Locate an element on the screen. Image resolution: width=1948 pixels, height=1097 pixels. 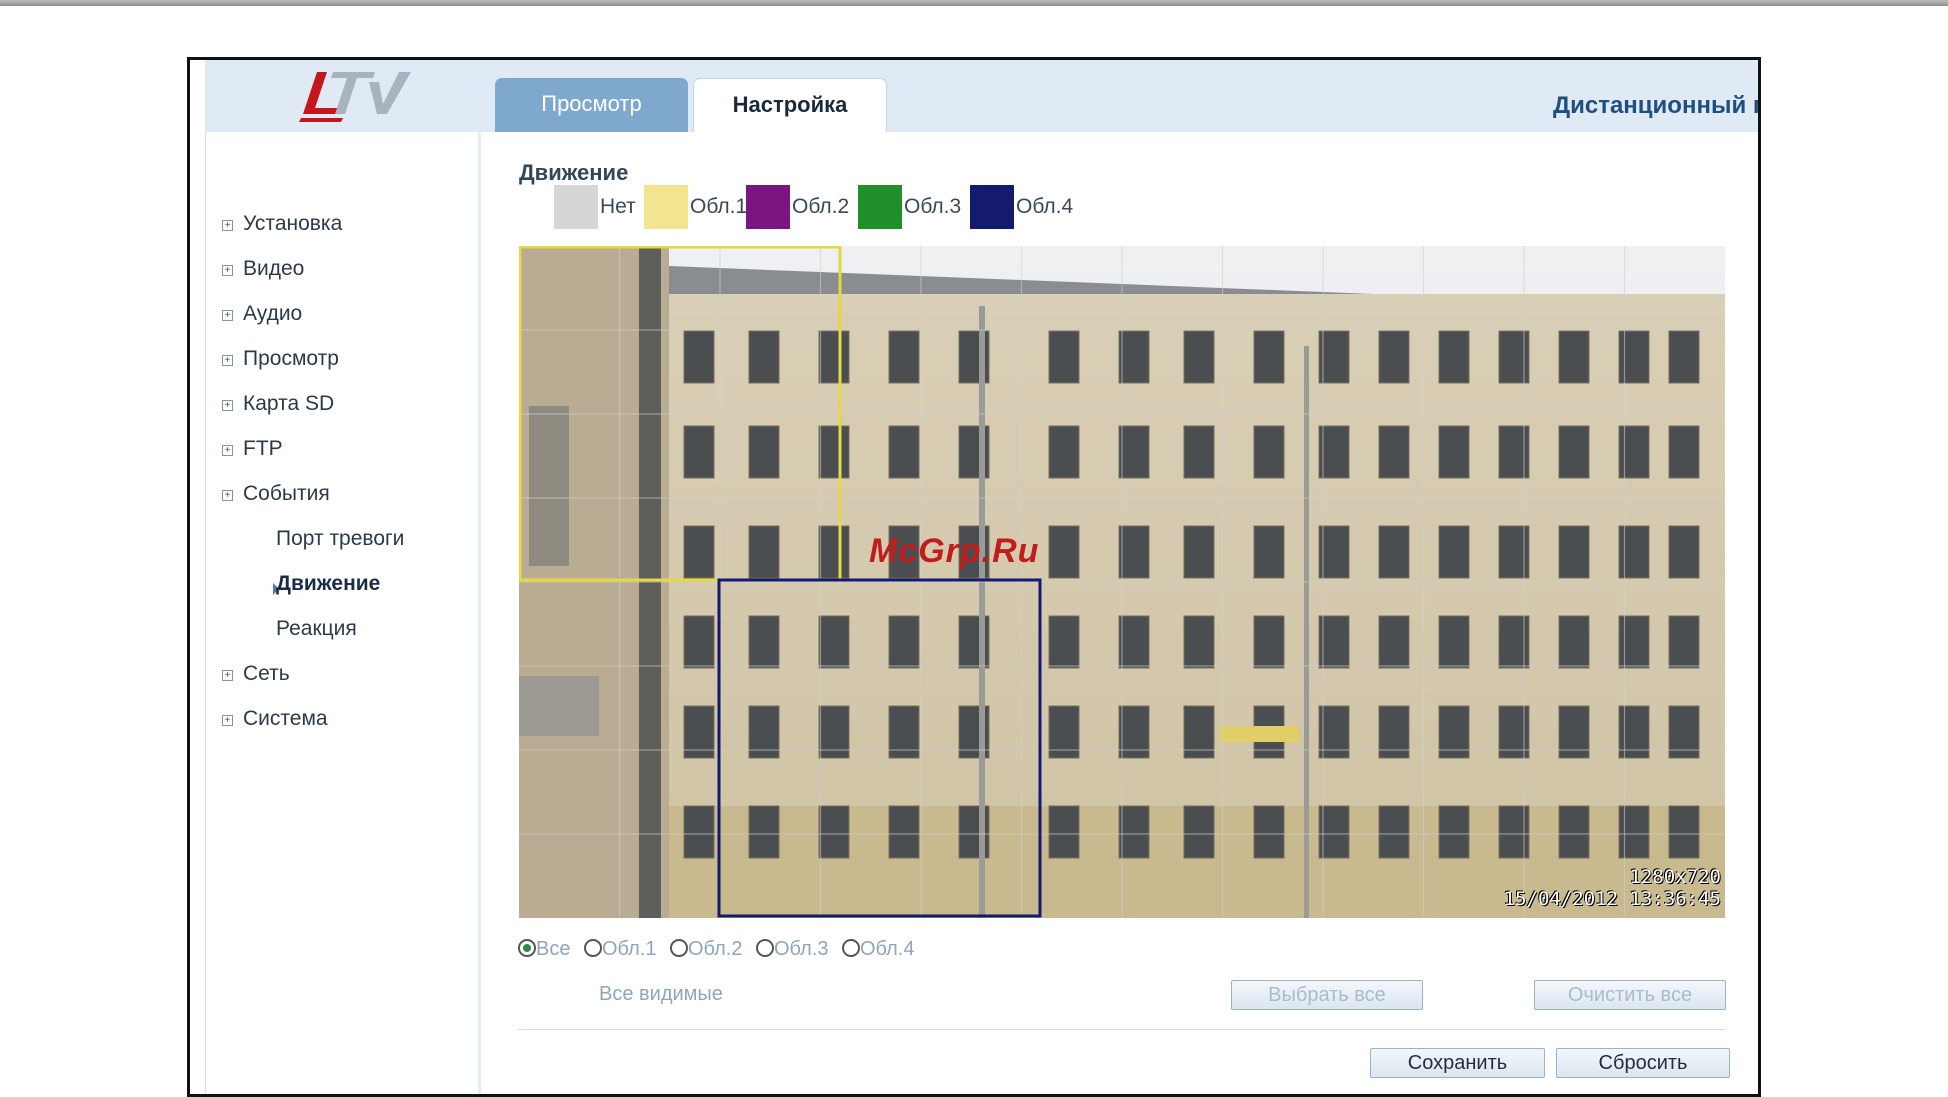
sidebar-item-label: FTP is located at coordinates (263, 448).